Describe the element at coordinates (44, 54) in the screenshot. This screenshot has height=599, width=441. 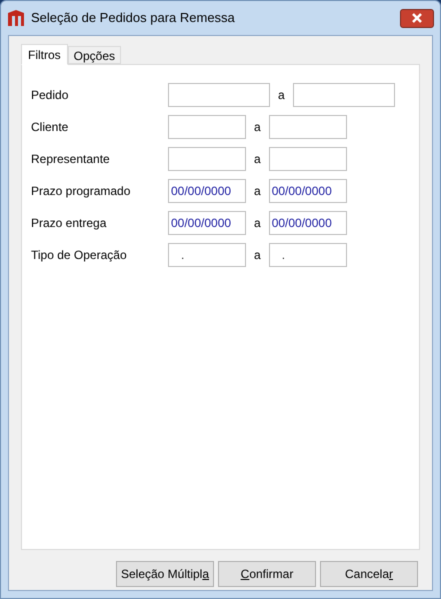
I see `tab: Filtros` at that location.